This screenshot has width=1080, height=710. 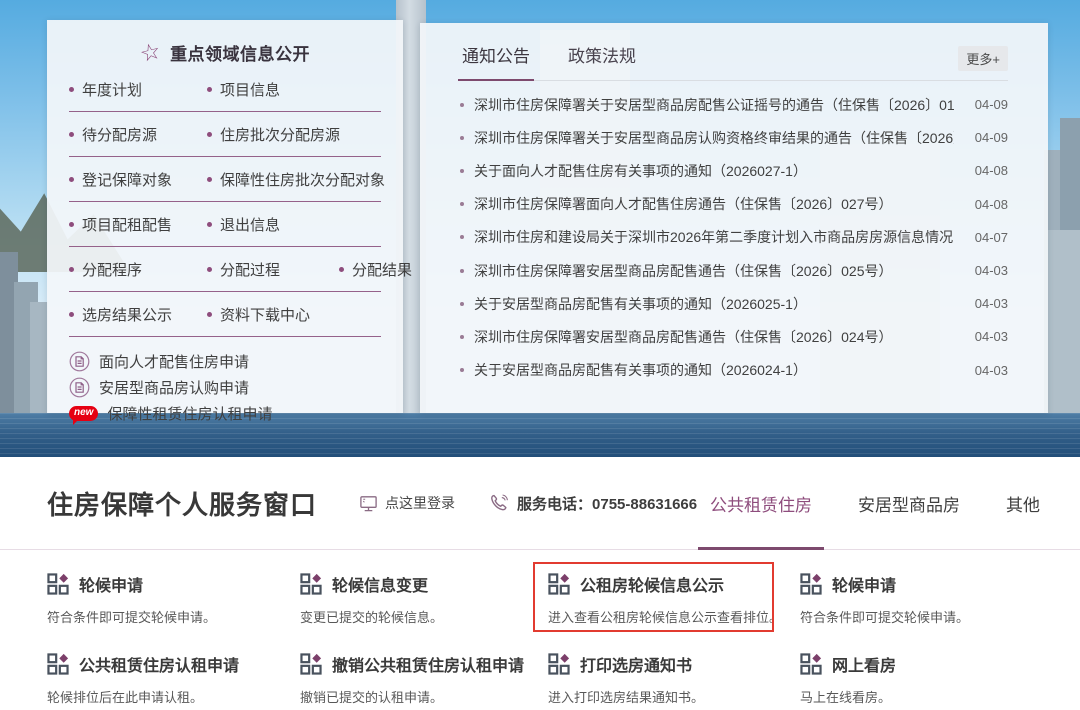 What do you see at coordinates (909, 503) in the screenshot?
I see `service-tab: 安居型商品房` at bounding box center [909, 503].